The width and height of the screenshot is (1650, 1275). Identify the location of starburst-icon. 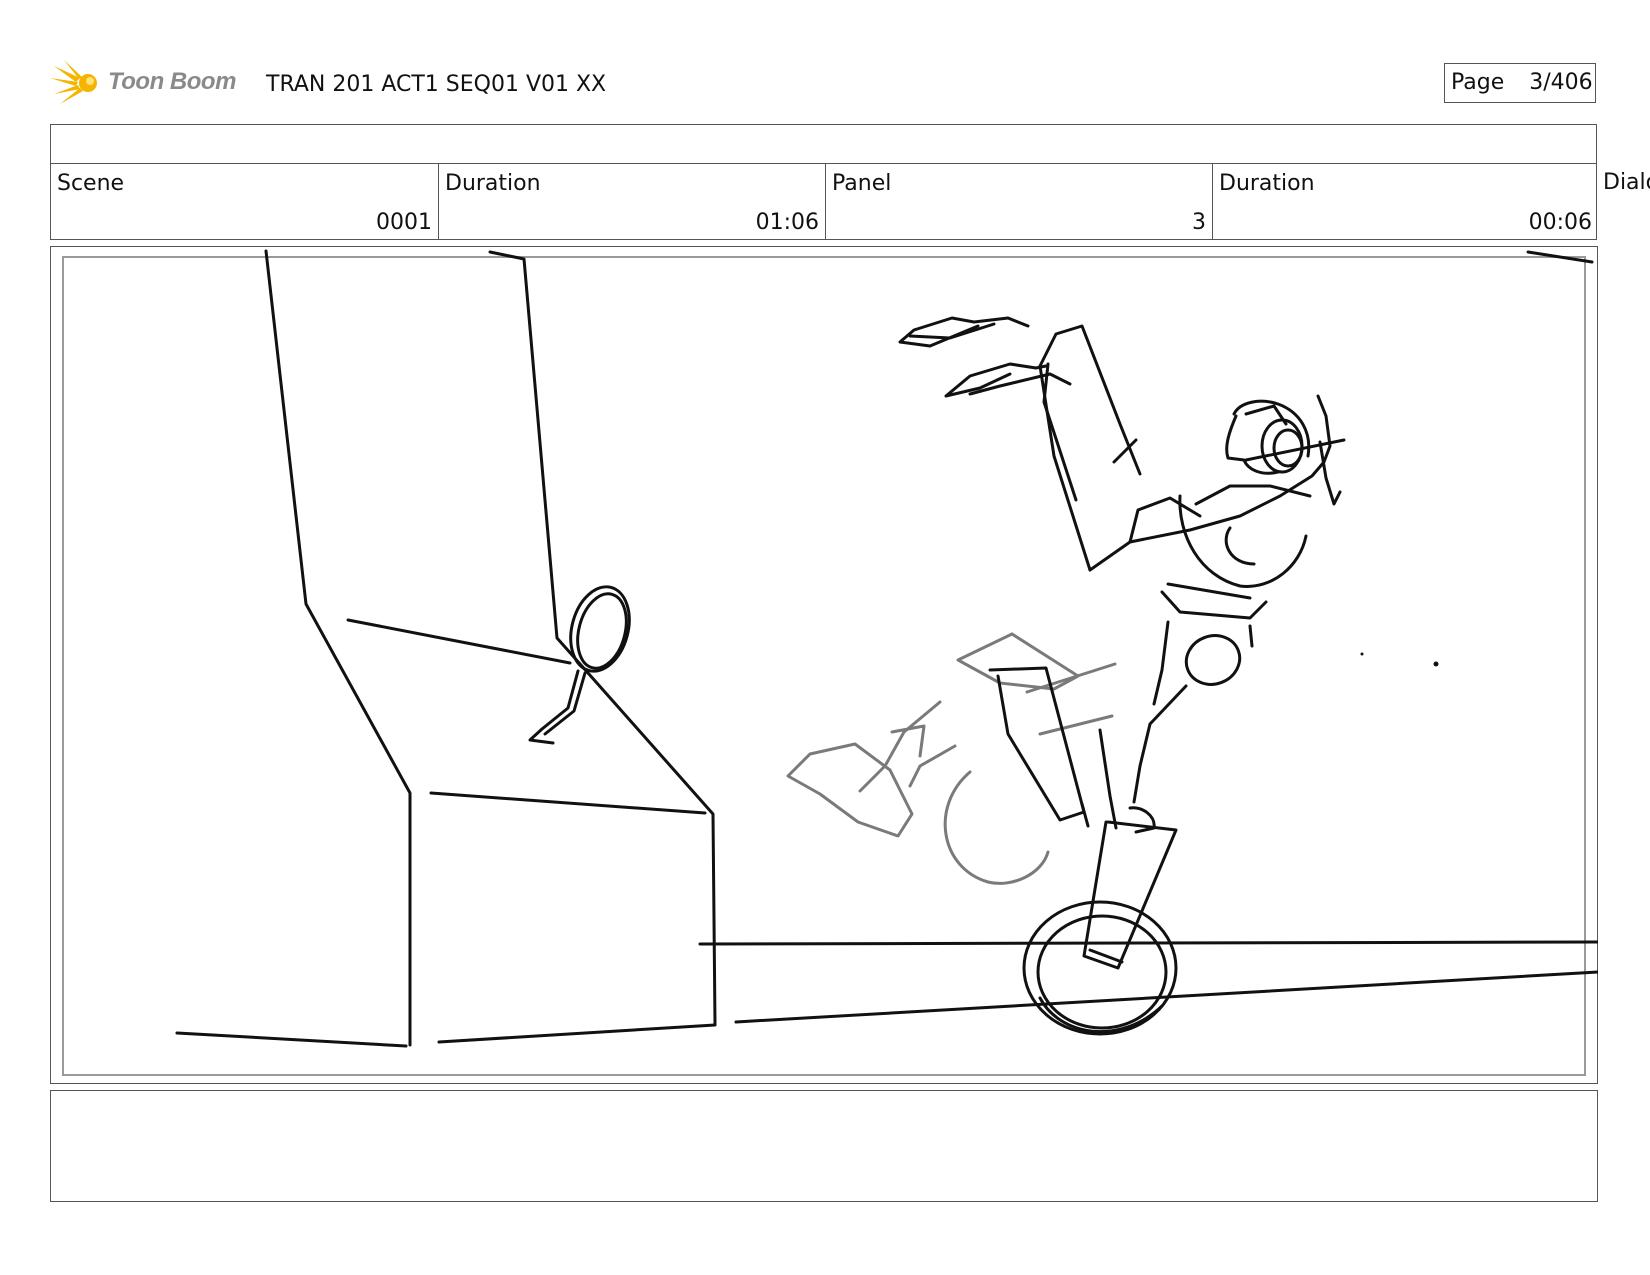
(73, 82).